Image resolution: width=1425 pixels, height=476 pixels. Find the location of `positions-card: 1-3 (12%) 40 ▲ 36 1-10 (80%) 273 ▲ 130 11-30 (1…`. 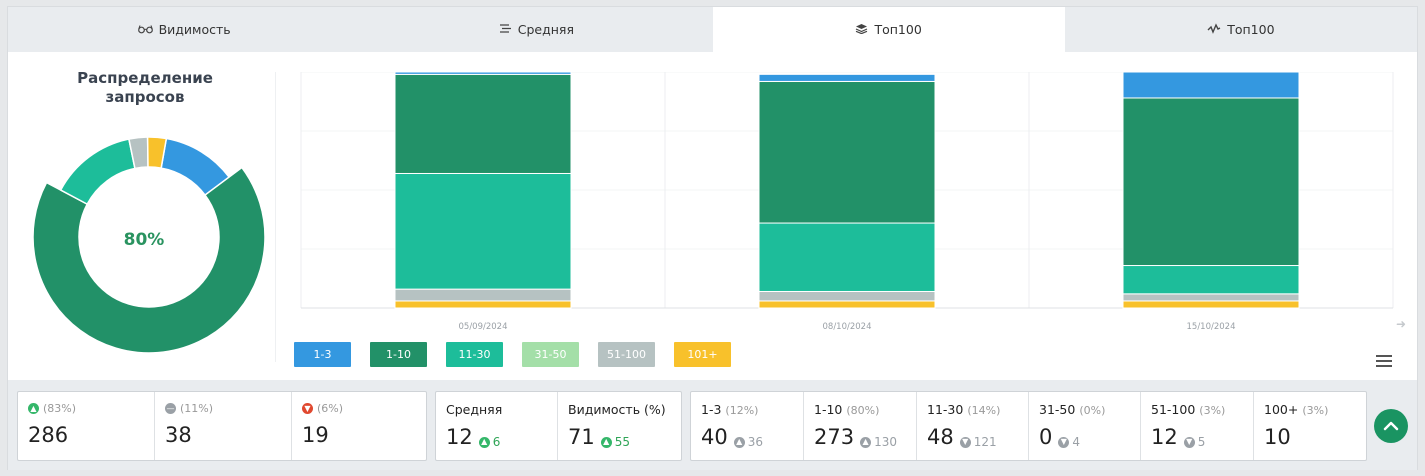

positions-card: 1-3 (12%) 40 ▲ 36 1-10 (80%) 273 ▲ 130 11-30 (1… is located at coordinates (1028, 426).